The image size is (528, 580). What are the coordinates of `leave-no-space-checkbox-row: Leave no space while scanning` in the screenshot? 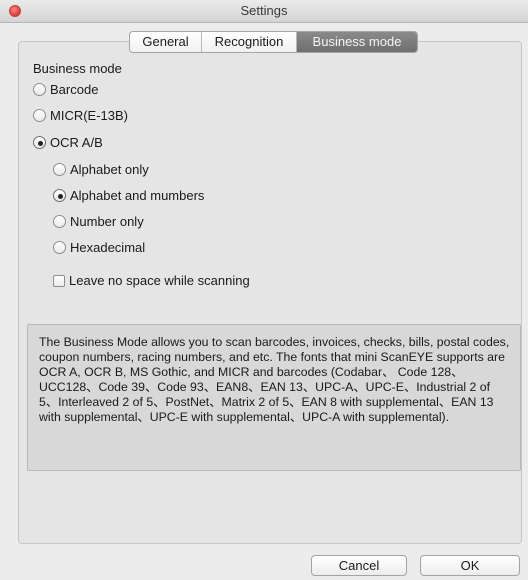 It's located at (151, 280).